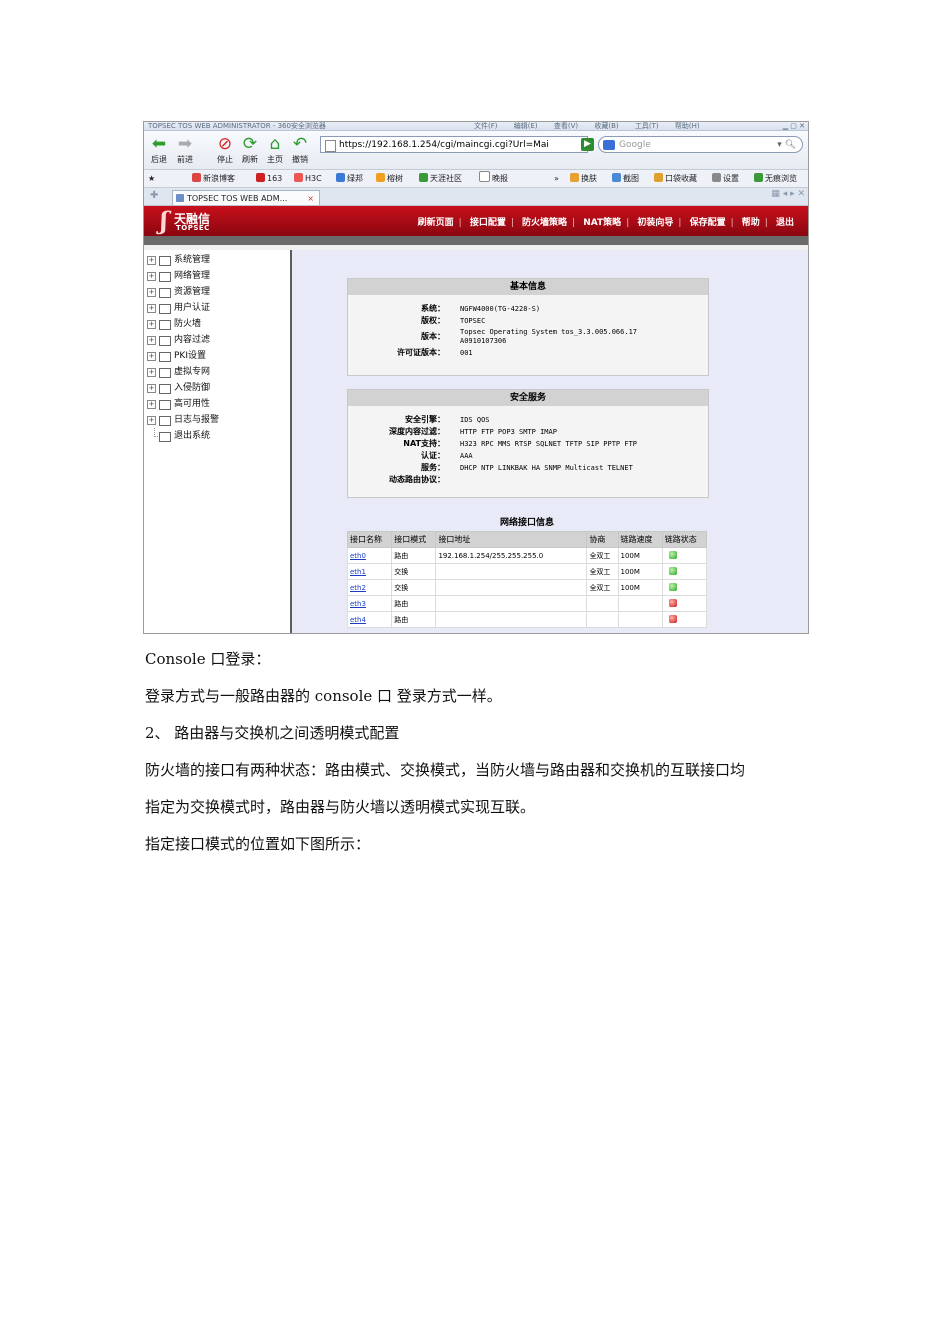 This screenshot has height=1344, width=950. Describe the element at coordinates (708, 223) in the screenshot. I see `menu-save-config: 保存配置` at that location.